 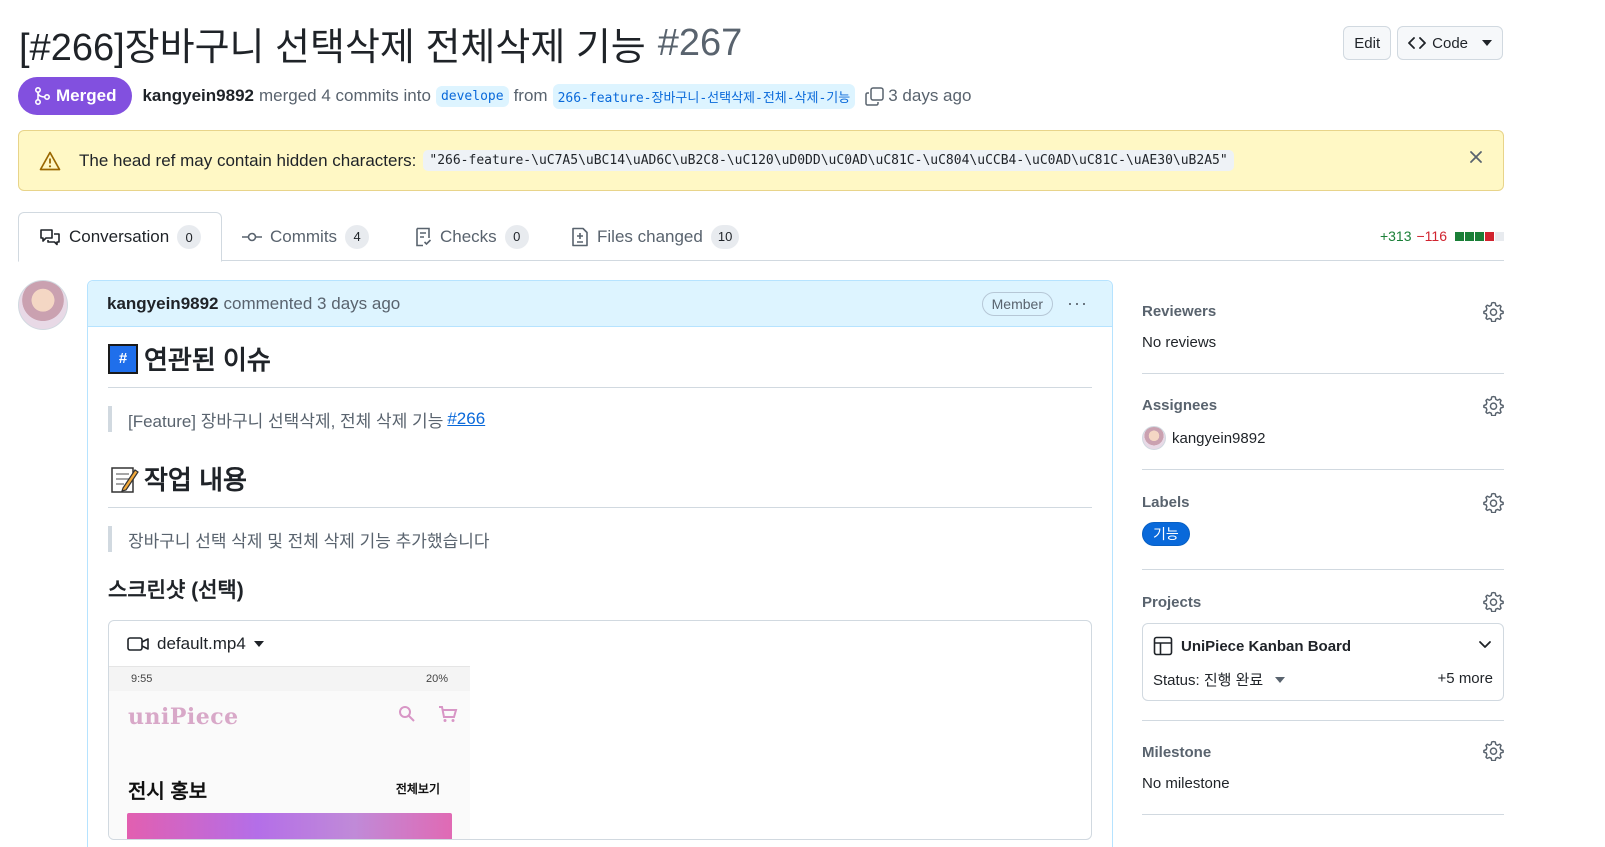 I want to click on phone-header-icons, so click(x=428, y=714).